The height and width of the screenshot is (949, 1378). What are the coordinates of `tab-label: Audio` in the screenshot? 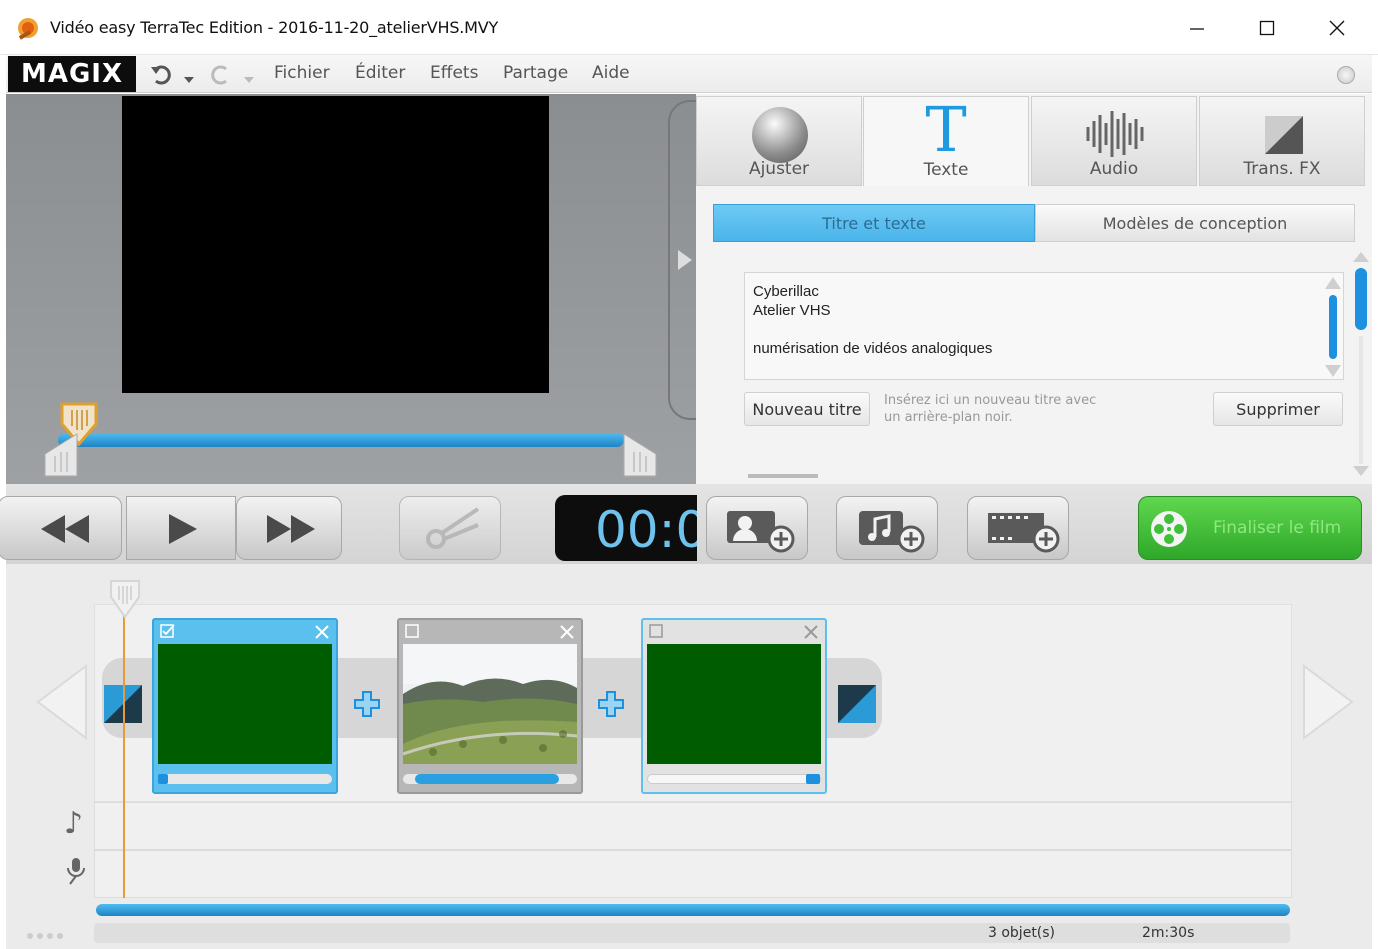 It's located at (1114, 169).